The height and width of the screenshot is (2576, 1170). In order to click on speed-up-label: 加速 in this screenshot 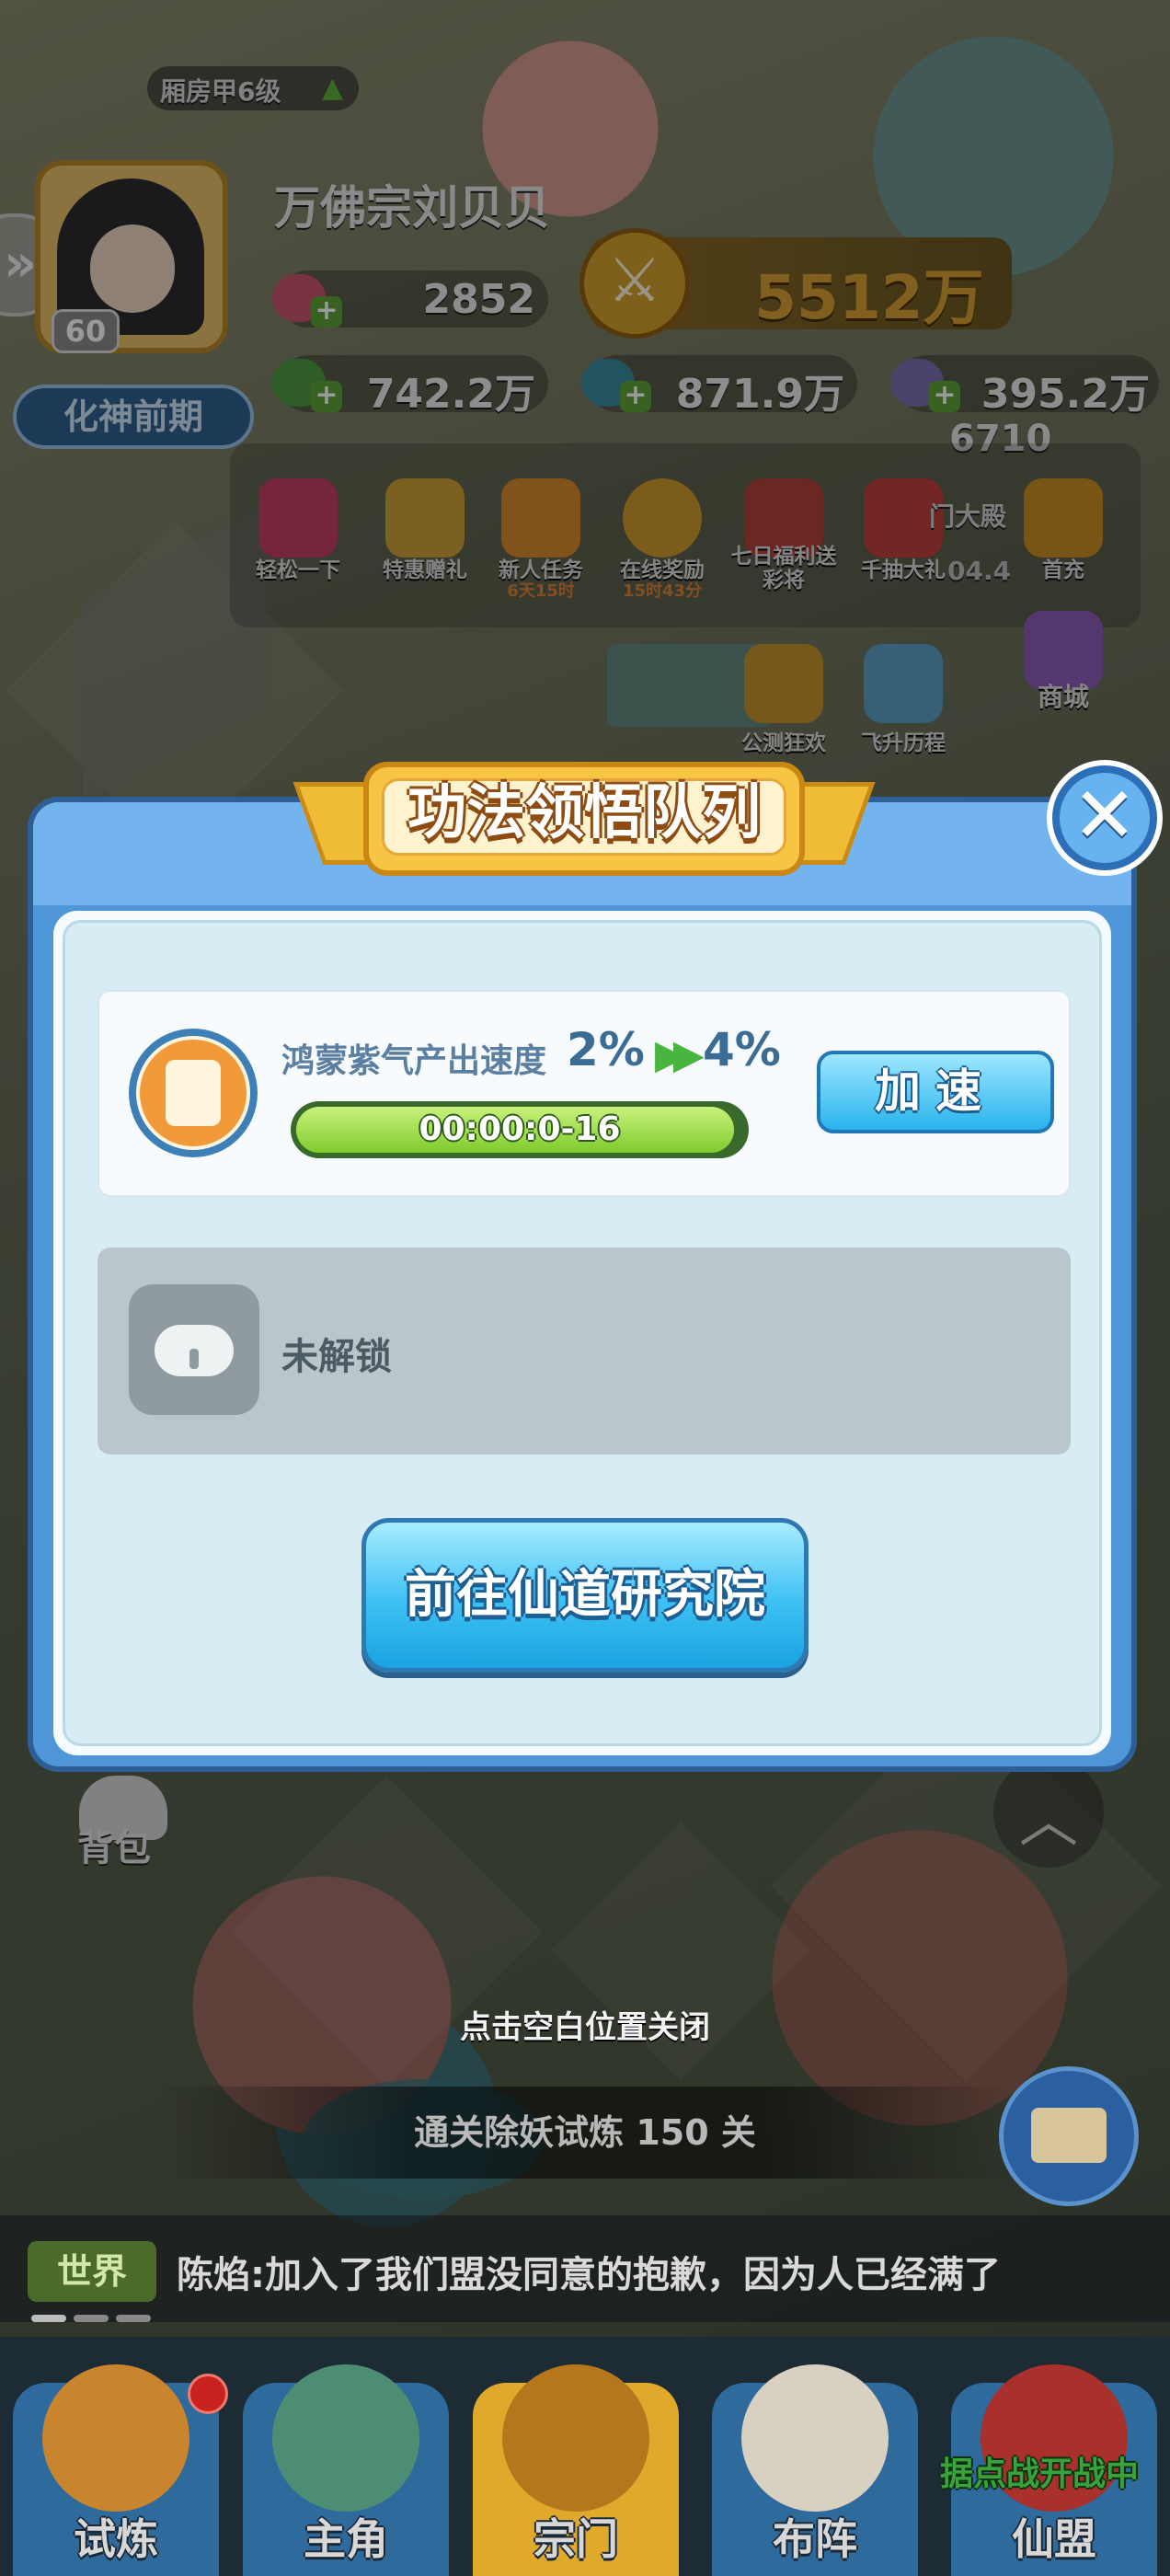, I will do `click(935, 1091)`.